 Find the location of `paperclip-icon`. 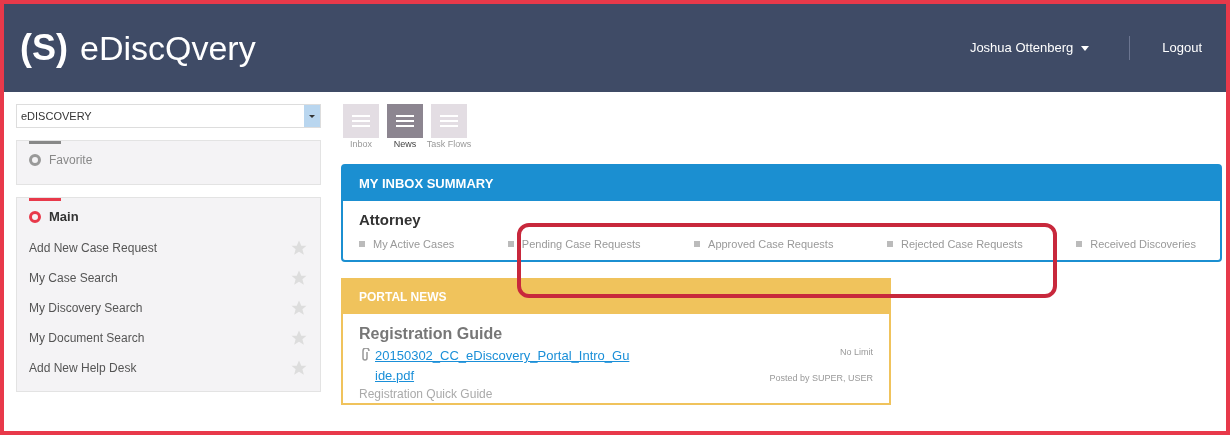

paperclip-icon is located at coordinates (365, 355).